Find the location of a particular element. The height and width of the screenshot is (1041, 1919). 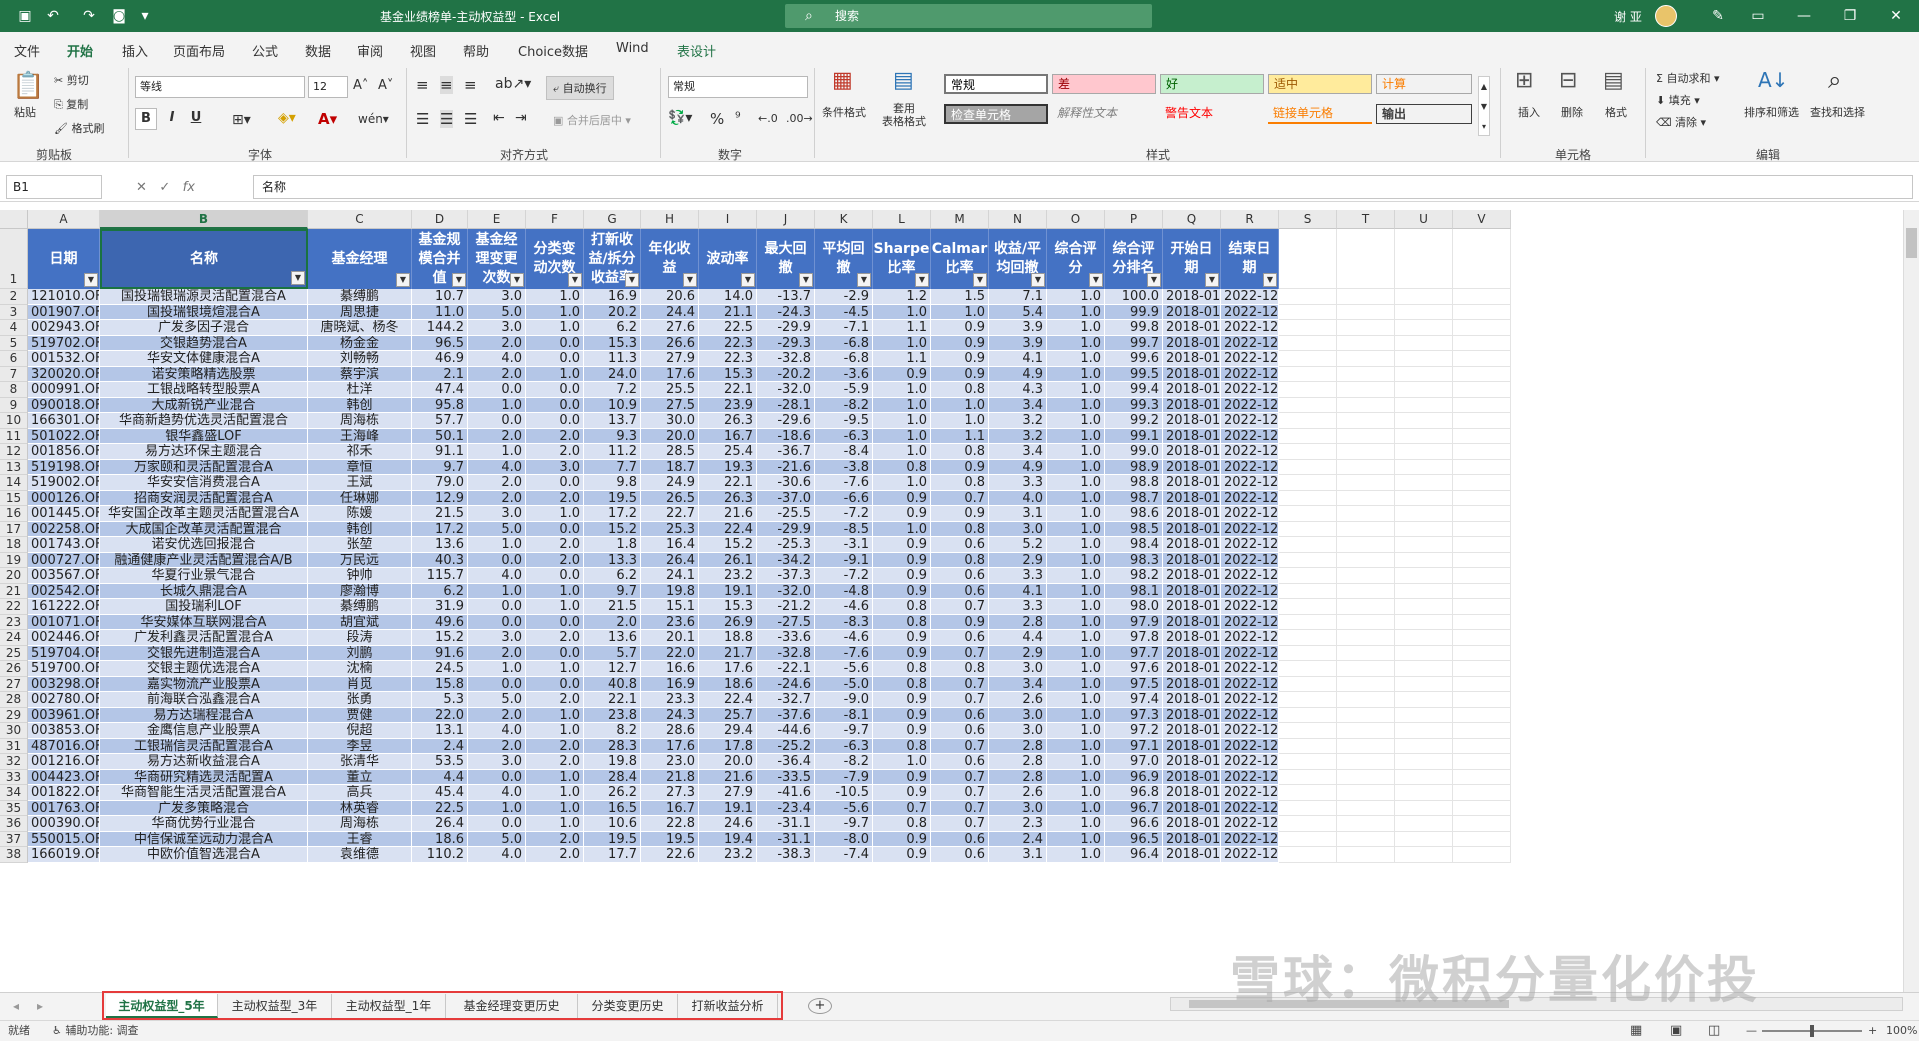

table-cell: 99.1 is located at coordinates (1134, 436).